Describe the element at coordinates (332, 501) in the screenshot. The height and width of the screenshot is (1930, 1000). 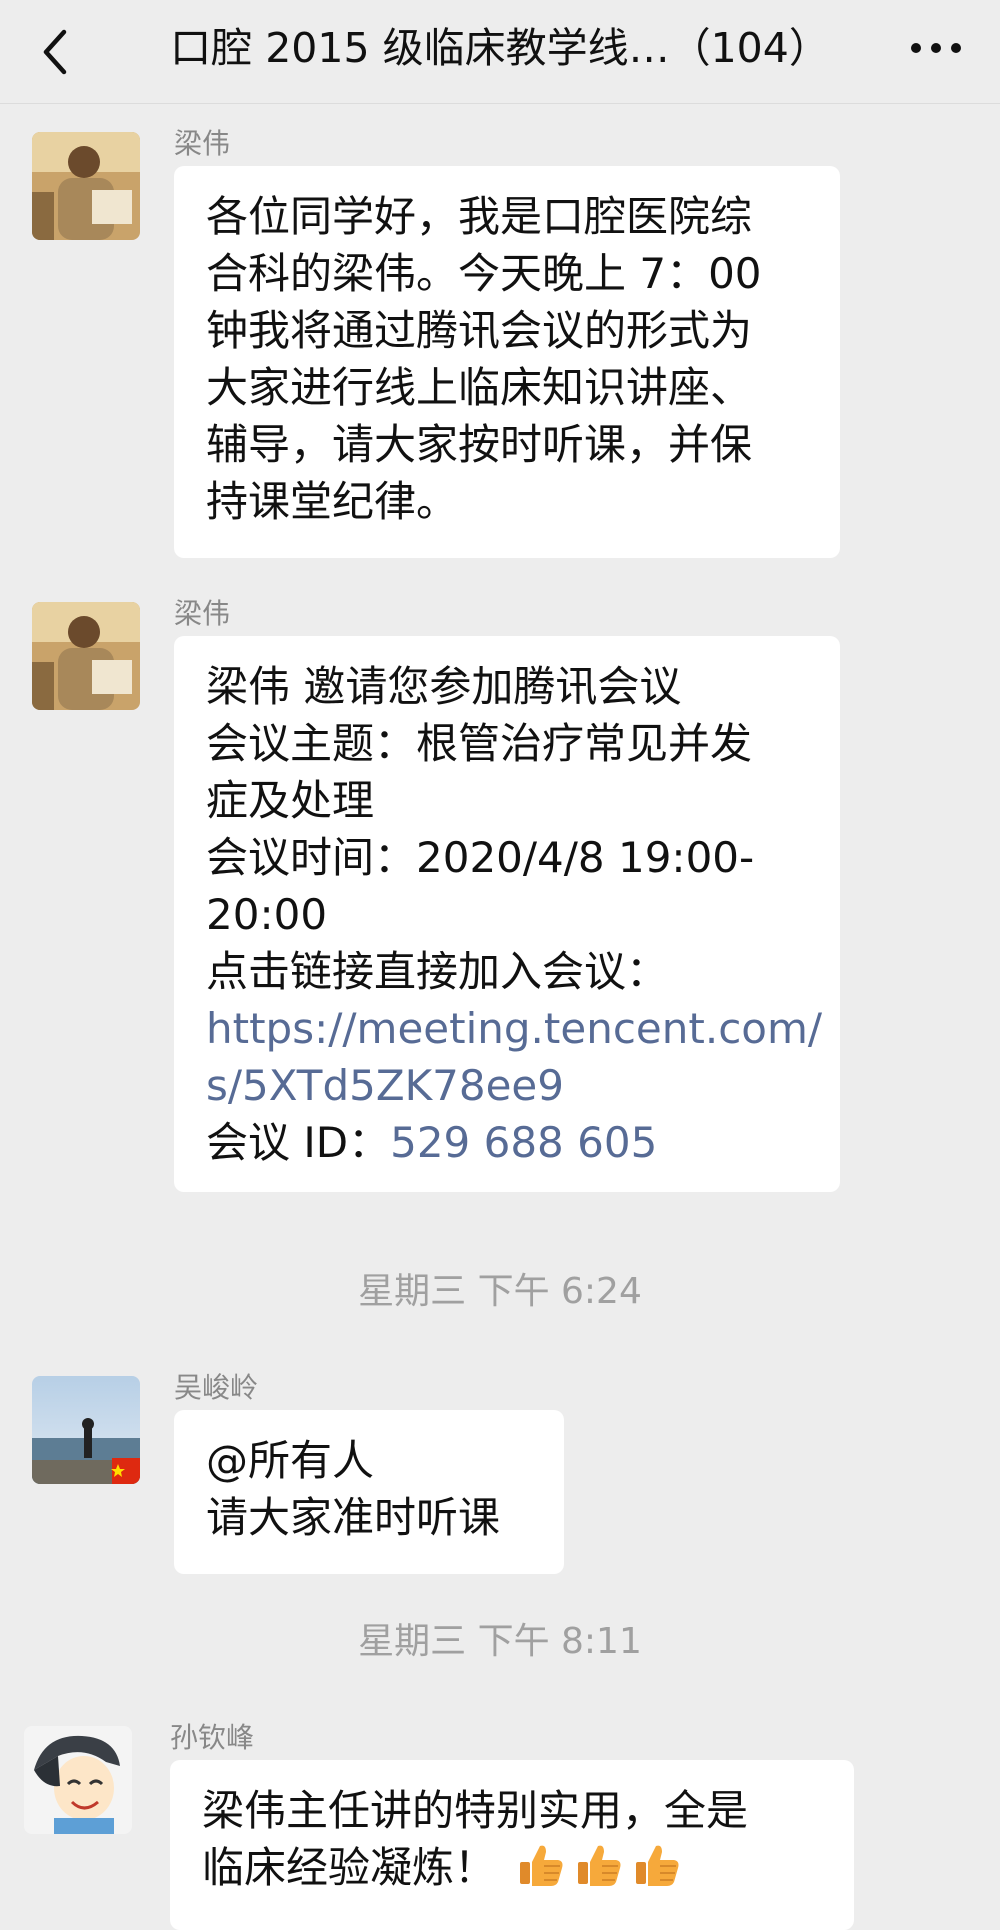
I see `message-text-line: 持课堂纪律。` at that location.